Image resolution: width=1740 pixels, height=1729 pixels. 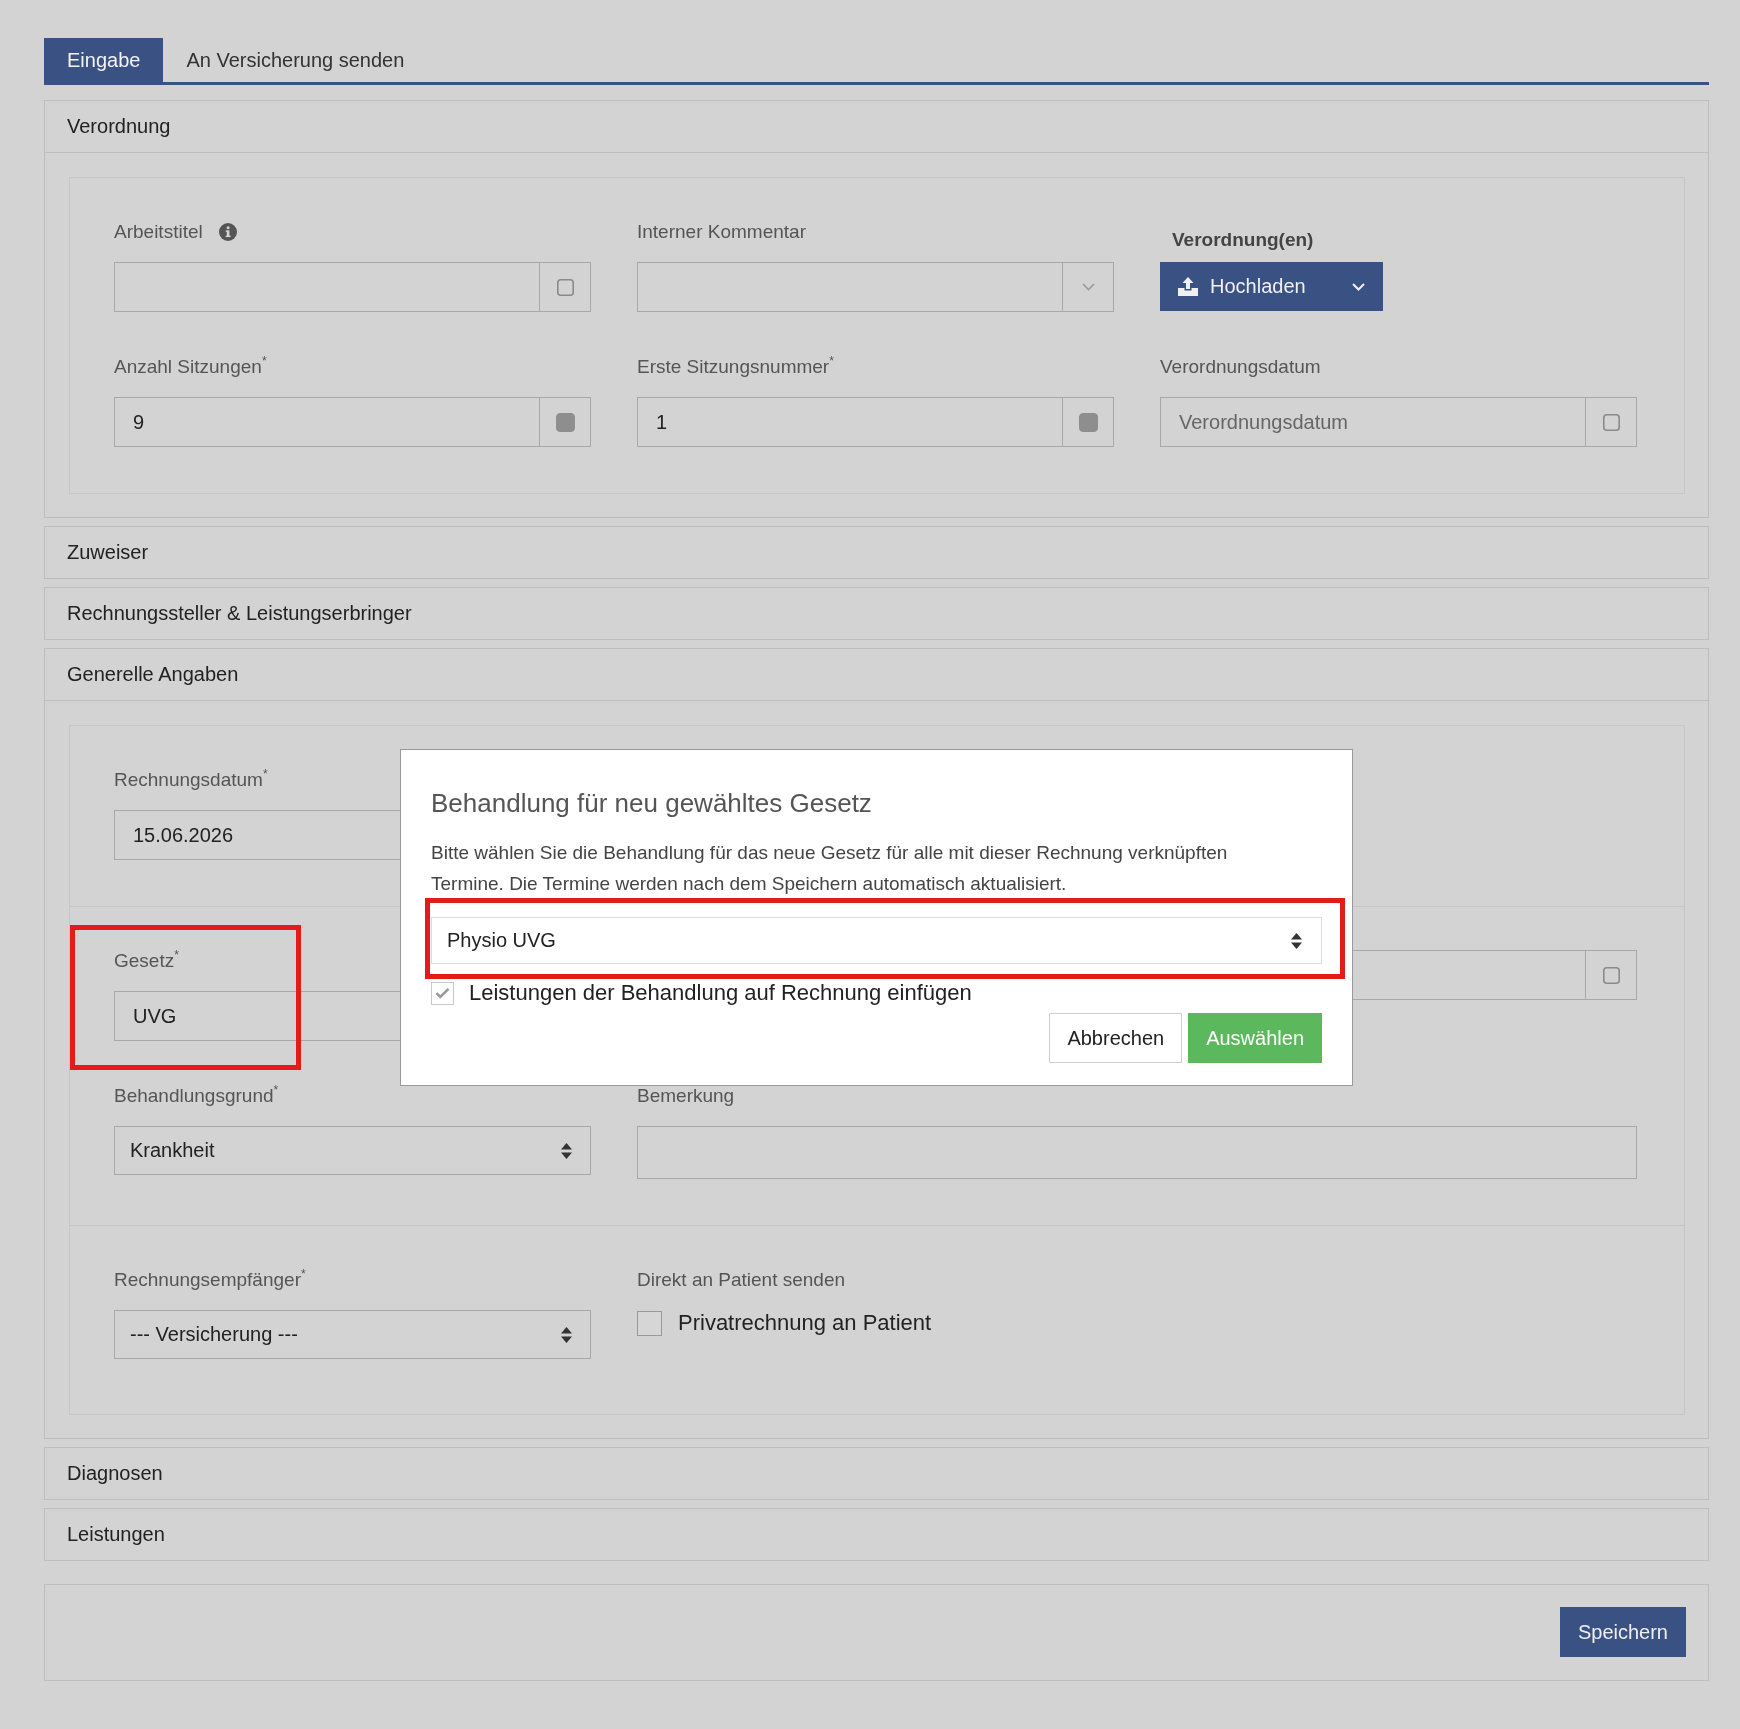 What do you see at coordinates (875, 422) in the screenshot?
I see `input-field: 1` at bounding box center [875, 422].